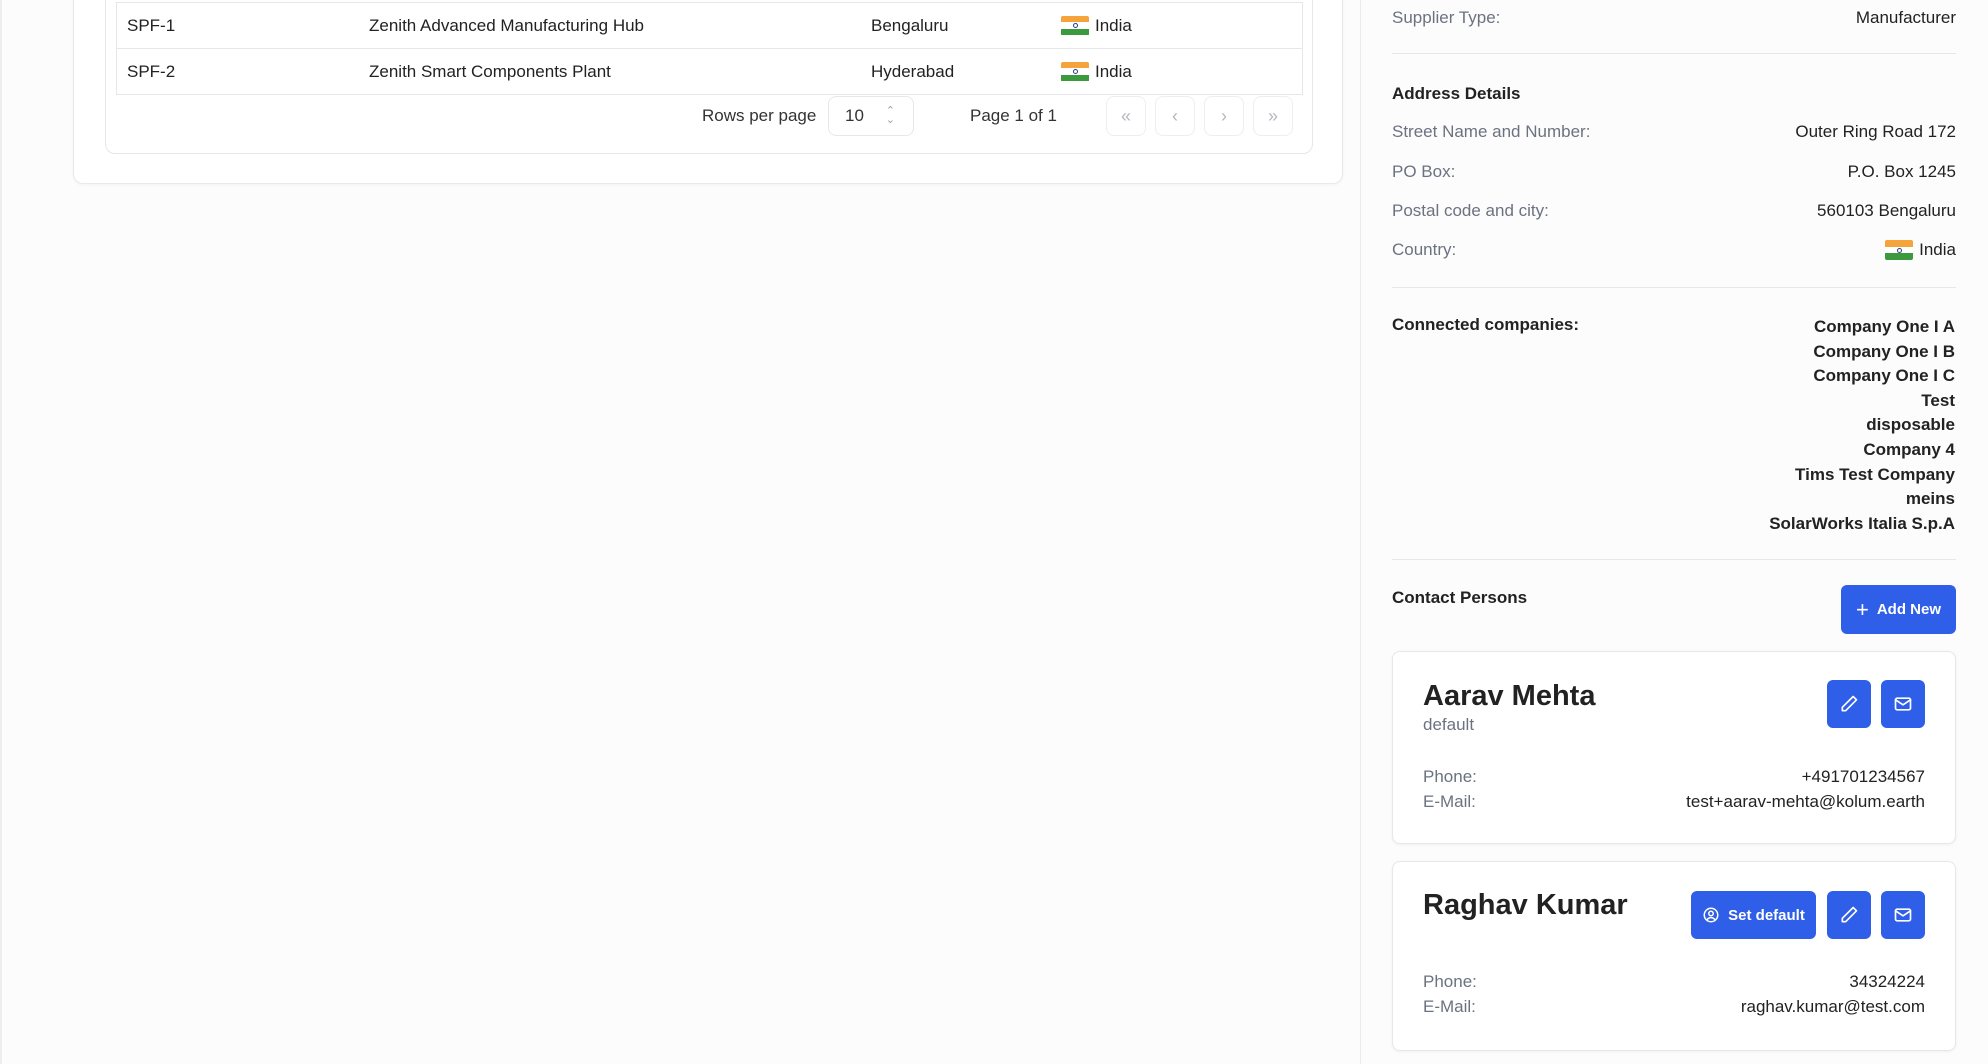 This screenshot has height=1064, width=1988. Describe the element at coordinates (1449, 724) in the screenshot. I see `contact-default-badge: default` at that location.